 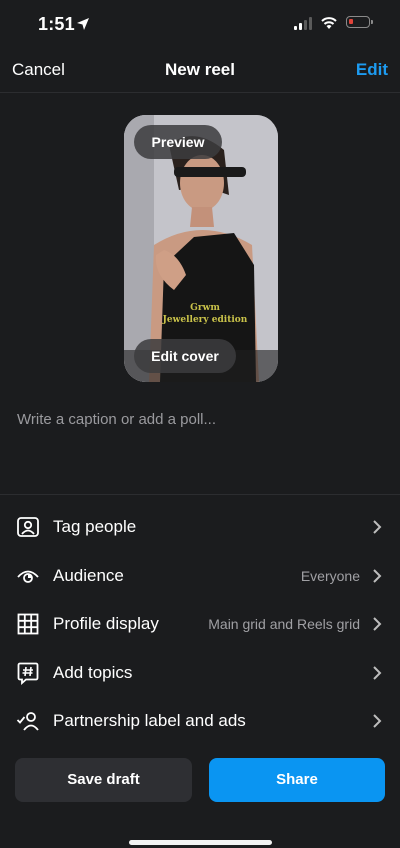 What do you see at coordinates (95, 526) in the screenshot?
I see `option-label: Tag people` at bounding box center [95, 526].